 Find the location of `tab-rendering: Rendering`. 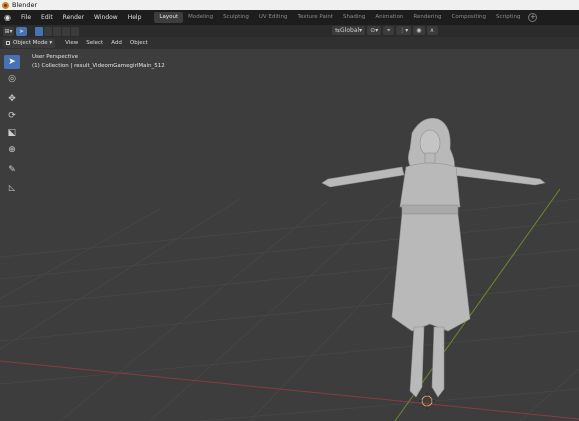

tab-rendering: Rendering is located at coordinates (427, 17).